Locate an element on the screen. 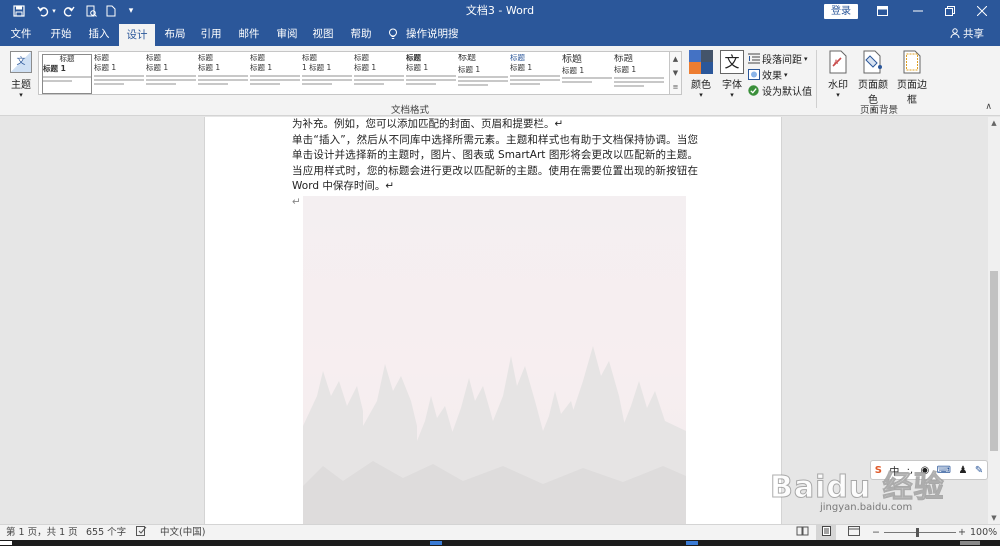 The height and width of the screenshot is (546, 1000). page-count: 第 1 页，共 1 页 is located at coordinates (42, 533).